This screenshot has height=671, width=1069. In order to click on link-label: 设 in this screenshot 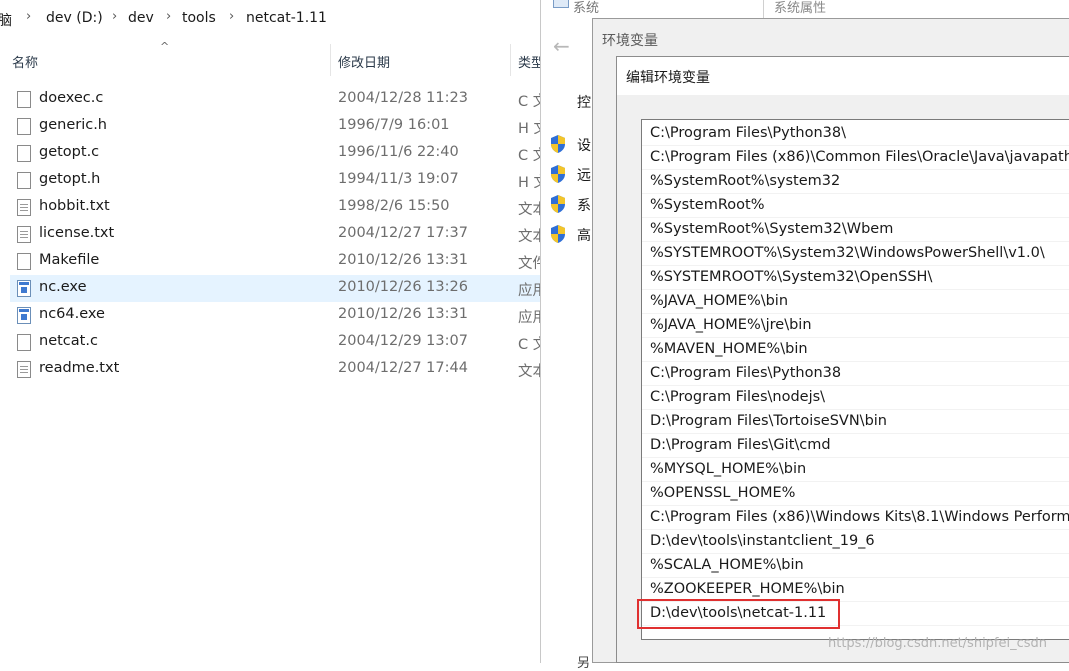, I will do `click(584, 146)`.